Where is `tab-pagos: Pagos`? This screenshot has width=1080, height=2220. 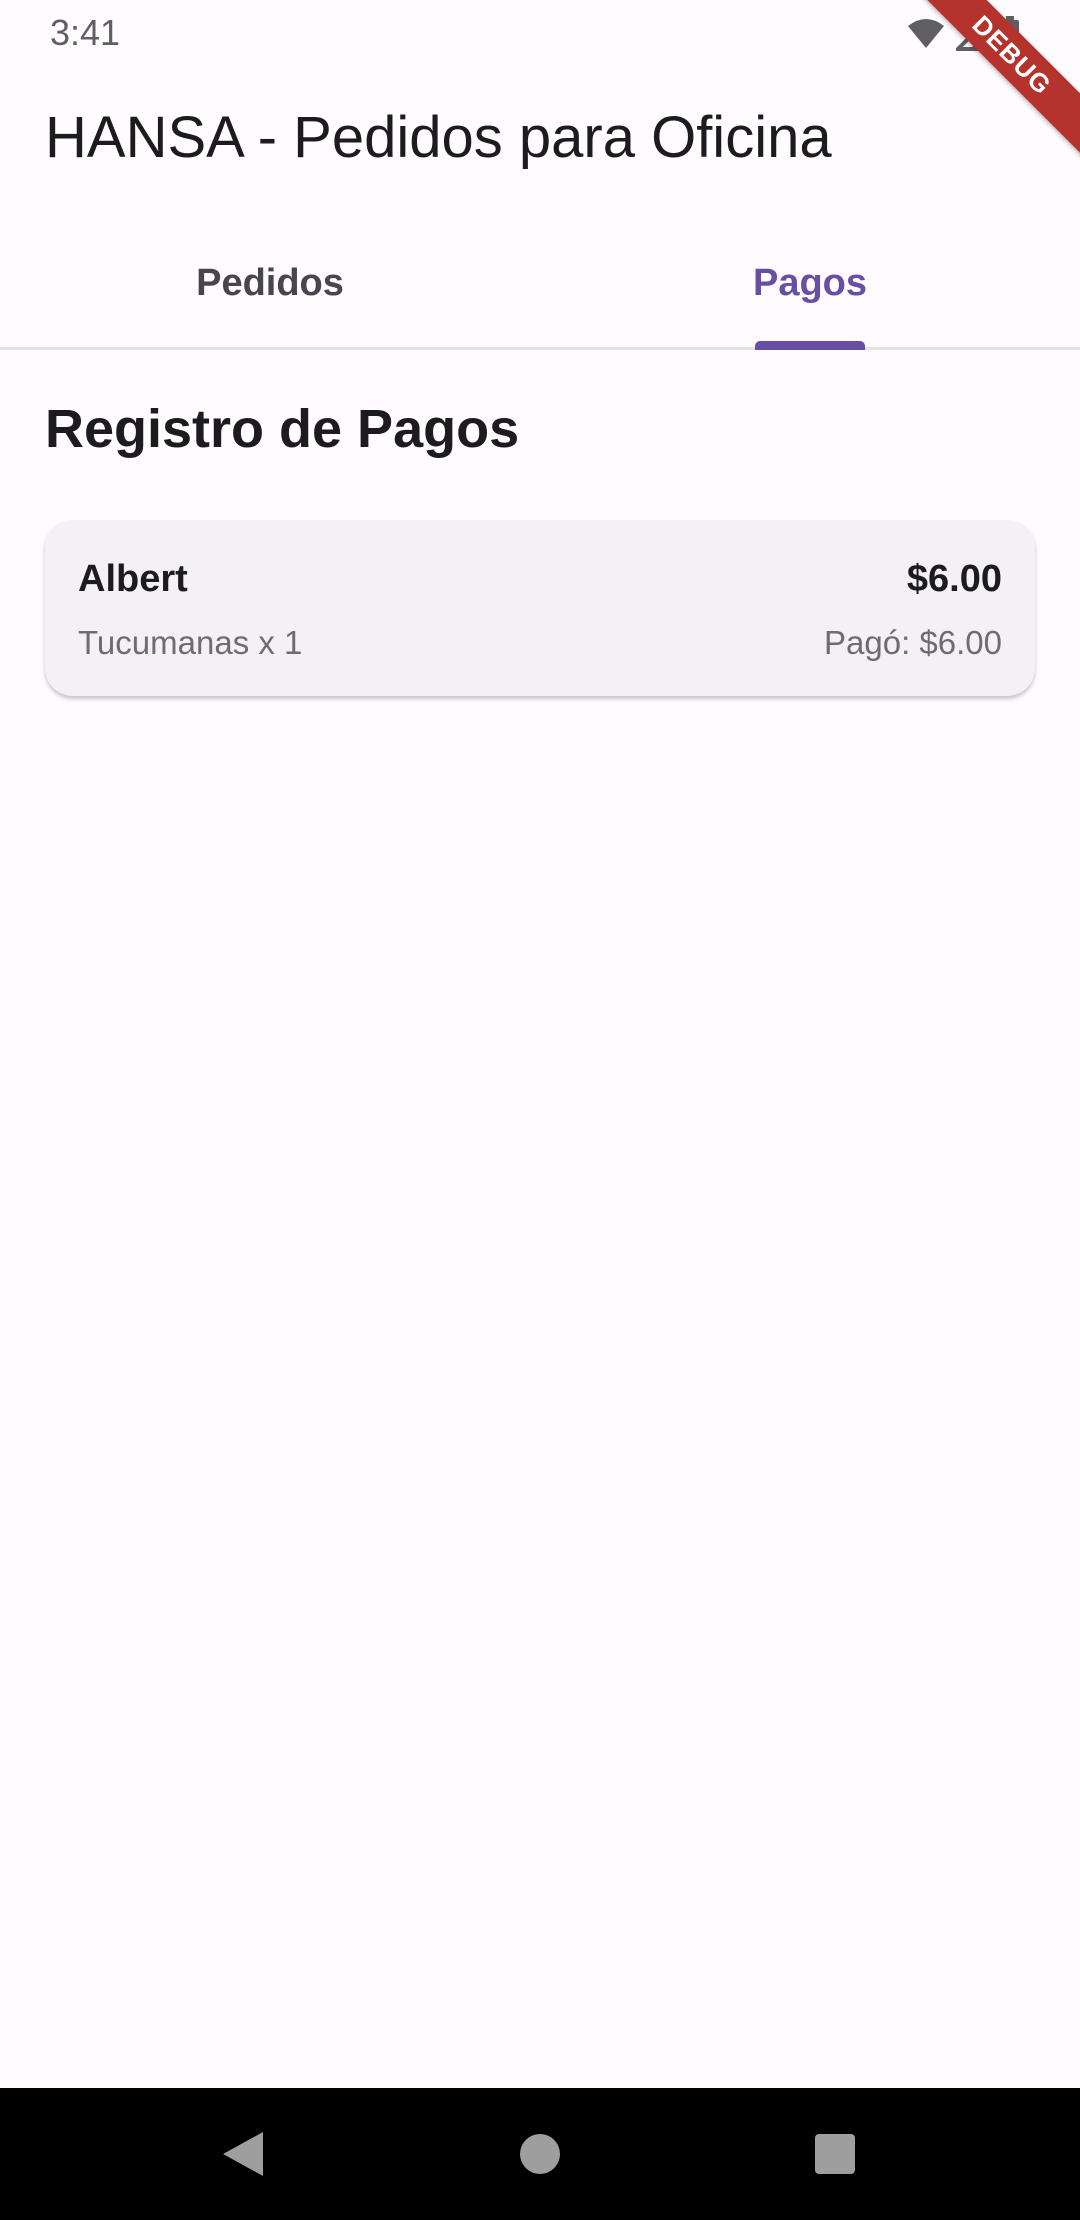
tab-pagos: Pagos is located at coordinates (810, 285).